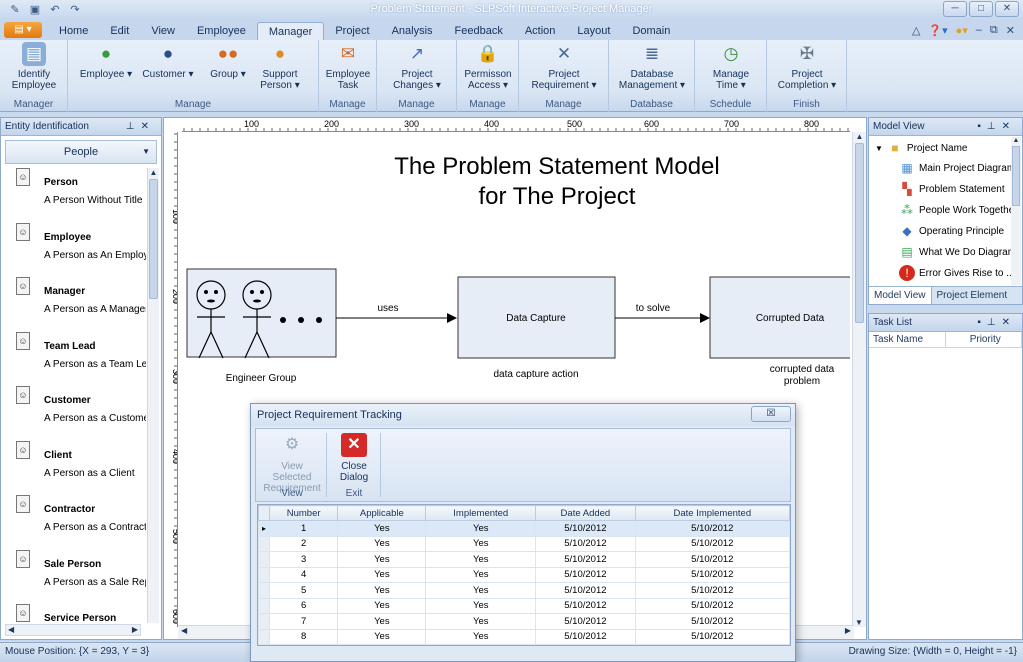  I want to click on tab-edit: Edit, so click(119, 31).